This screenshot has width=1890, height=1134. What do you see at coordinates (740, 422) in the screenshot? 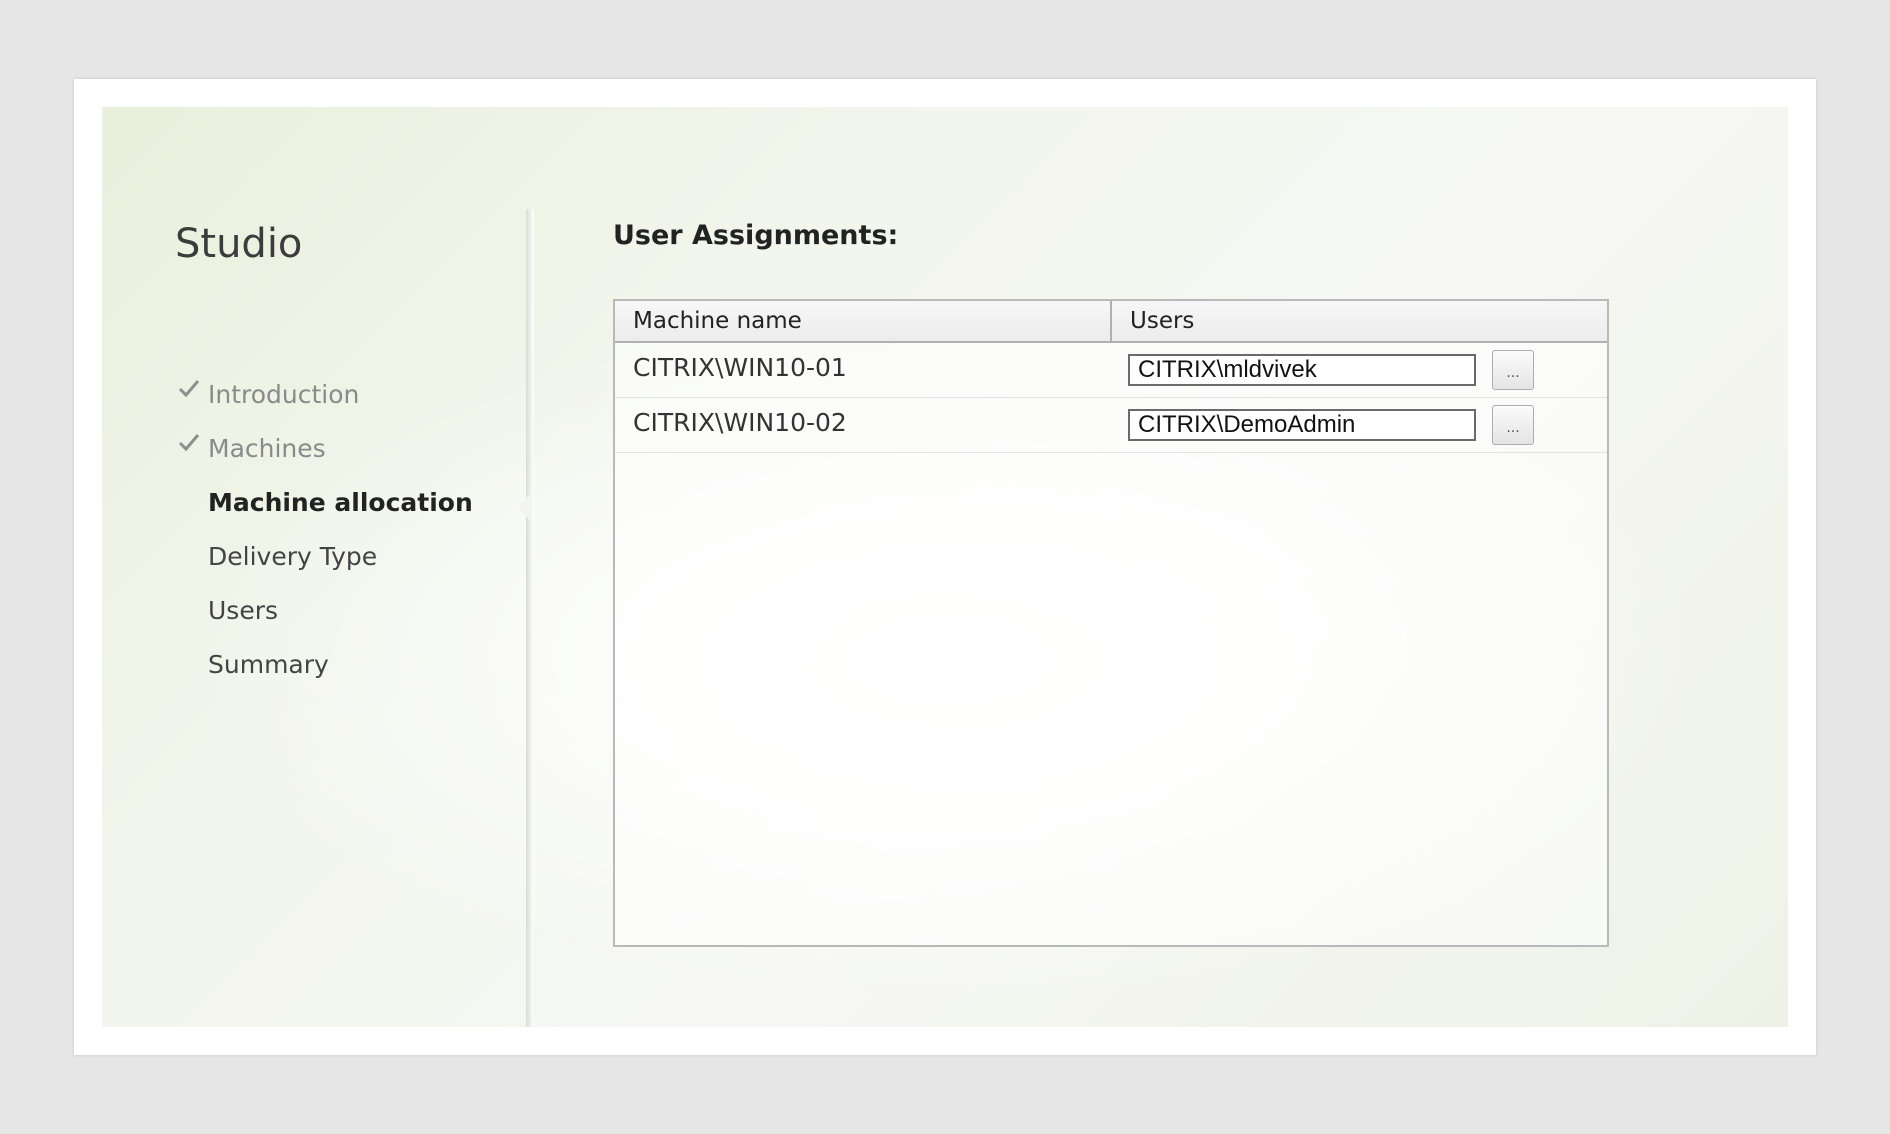
I see `machine-name-cell: CITRIX\WIN10-02` at bounding box center [740, 422].